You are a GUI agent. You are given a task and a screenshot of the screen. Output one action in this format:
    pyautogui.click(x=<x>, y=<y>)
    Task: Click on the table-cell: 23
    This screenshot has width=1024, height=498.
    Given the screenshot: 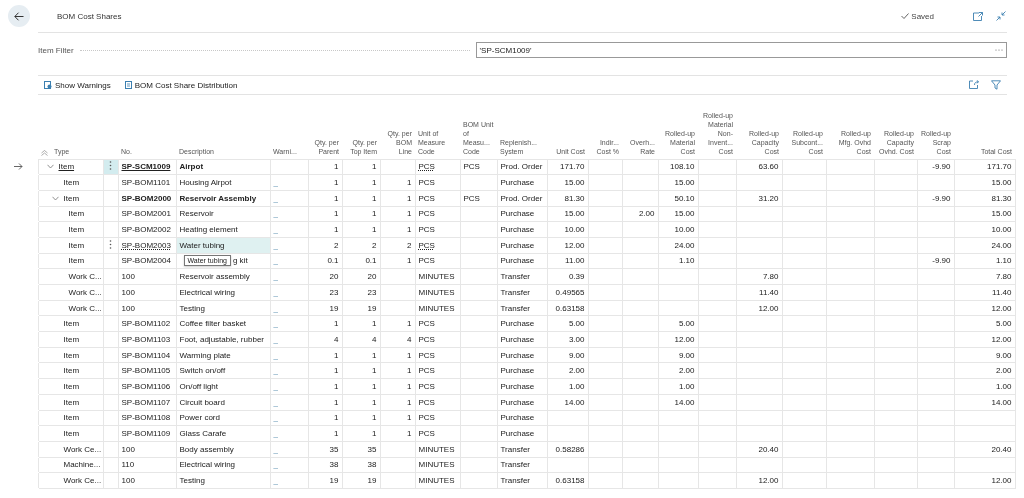 What is the action you would take?
    pyautogui.click(x=361, y=292)
    